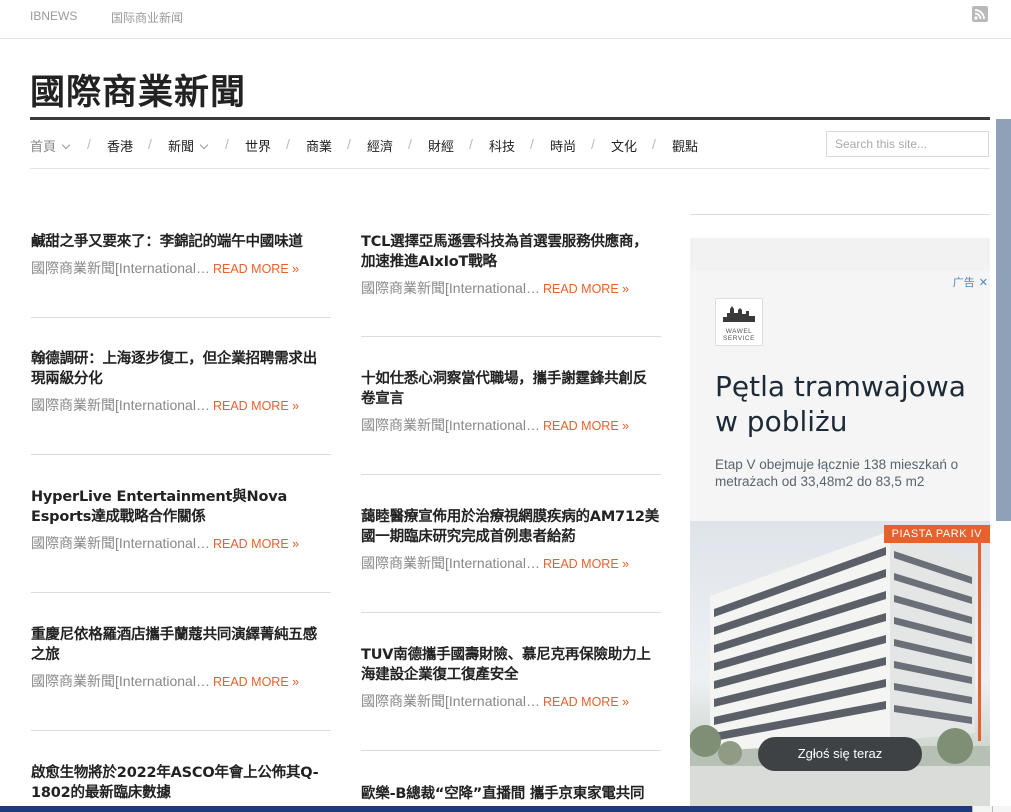 This screenshot has height=812, width=1011. Describe the element at coordinates (319, 145) in the screenshot. I see `nav-item-business: 商業` at that location.